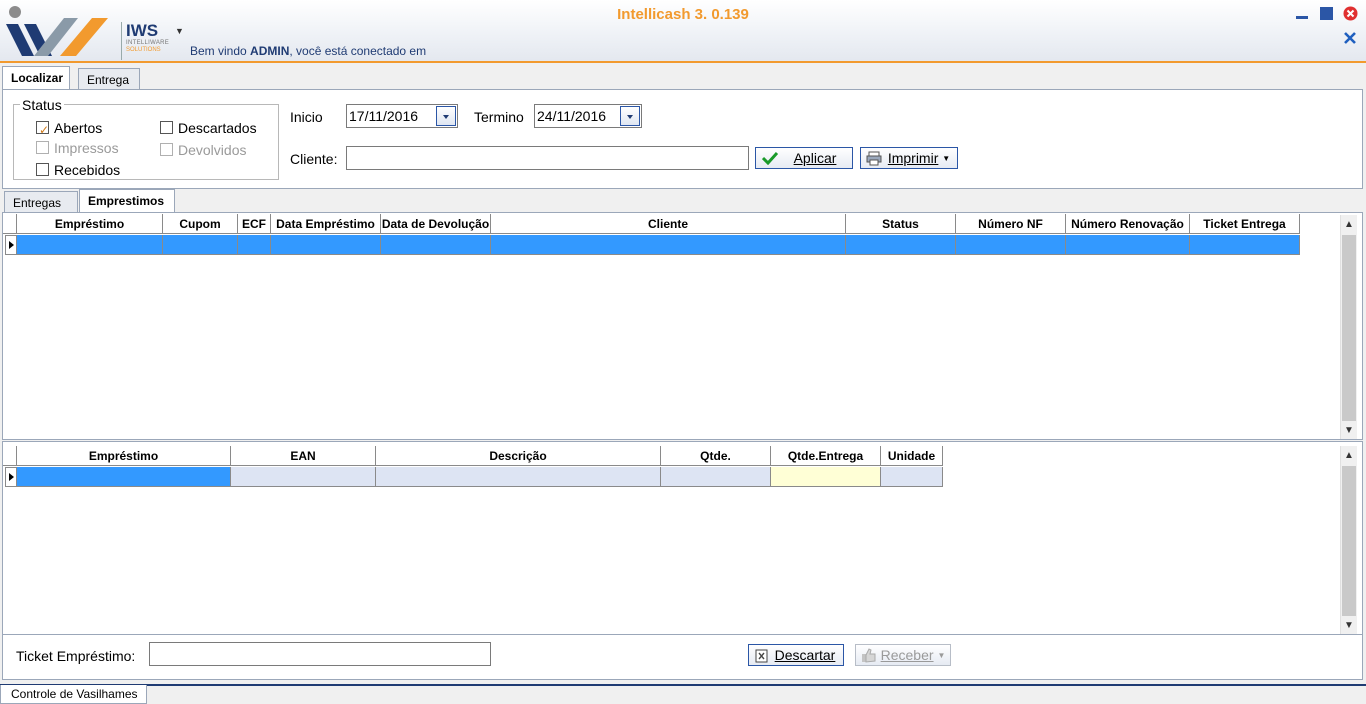 The height and width of the screenshot is (704, 1366). I want to click on printer-icon, so click(874, 158).